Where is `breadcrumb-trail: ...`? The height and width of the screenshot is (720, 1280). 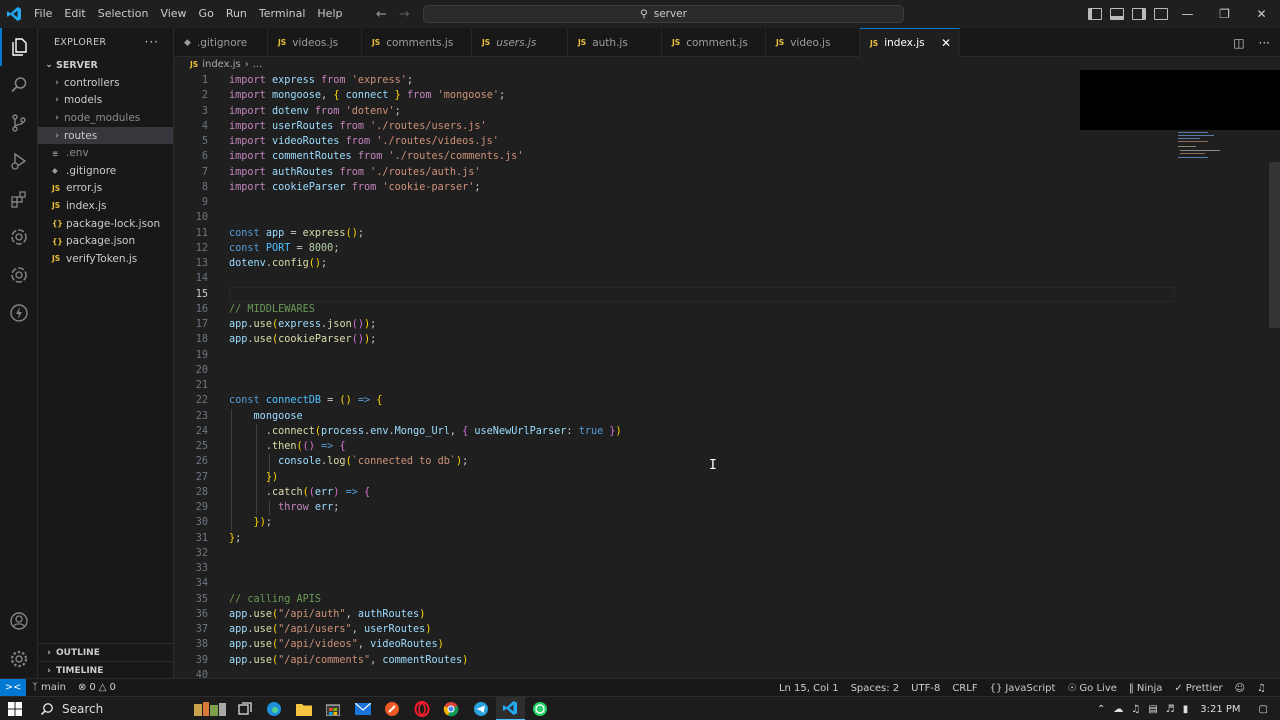
breadcrumb-trail: ... is located at coordinates (258, 64).